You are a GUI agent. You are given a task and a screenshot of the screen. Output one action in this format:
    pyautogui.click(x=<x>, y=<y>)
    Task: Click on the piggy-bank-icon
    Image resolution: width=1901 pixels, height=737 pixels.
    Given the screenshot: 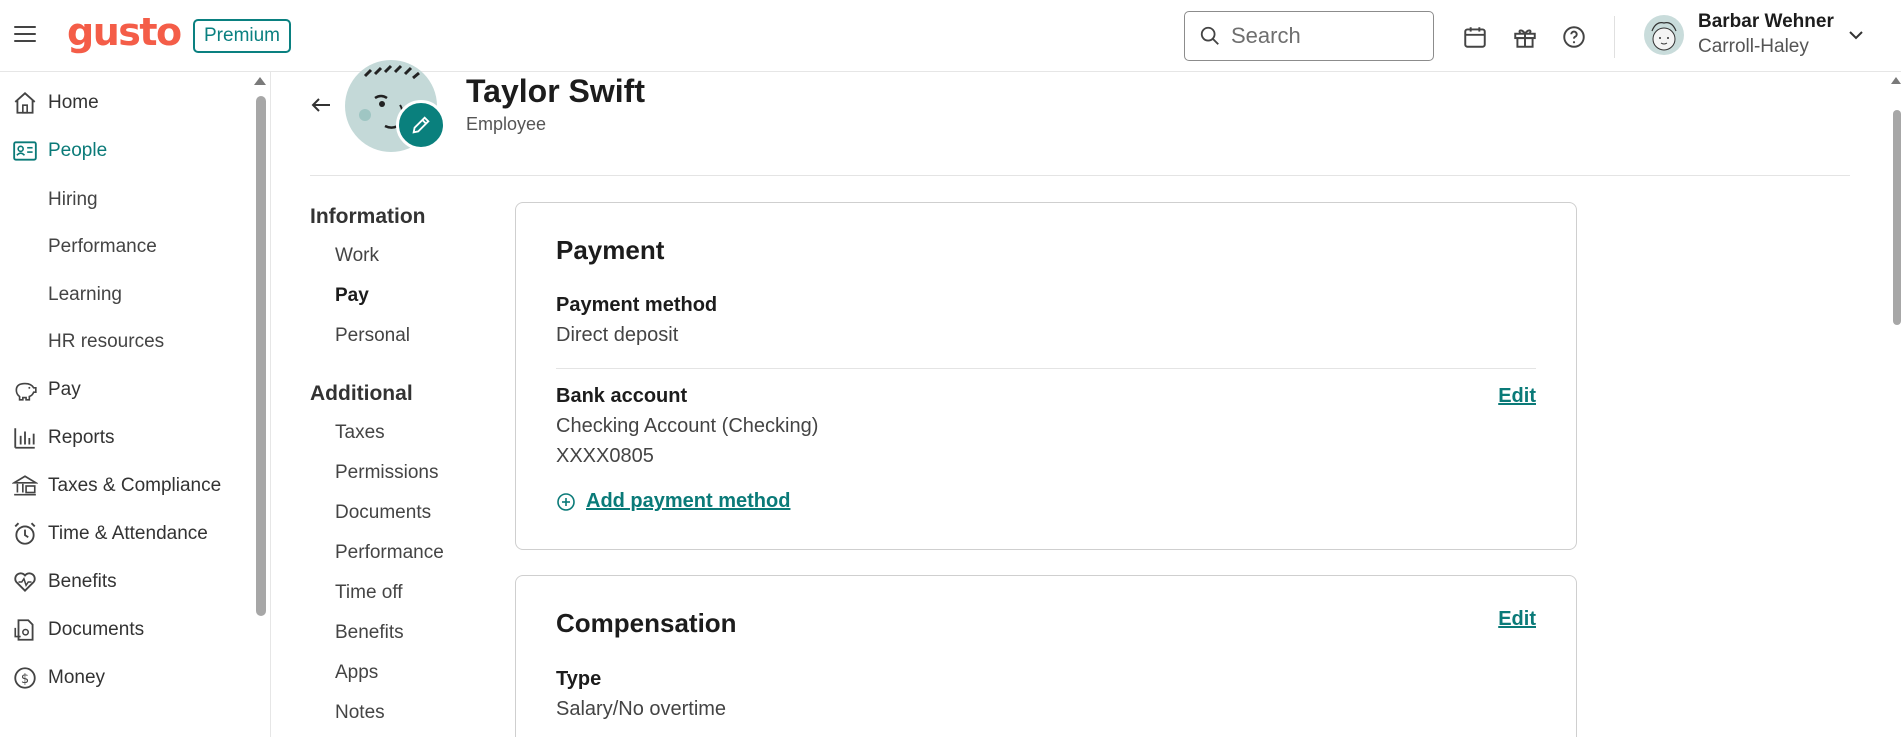 What is the action you would take?
    pyautogui.click(x=26, y=391)
    